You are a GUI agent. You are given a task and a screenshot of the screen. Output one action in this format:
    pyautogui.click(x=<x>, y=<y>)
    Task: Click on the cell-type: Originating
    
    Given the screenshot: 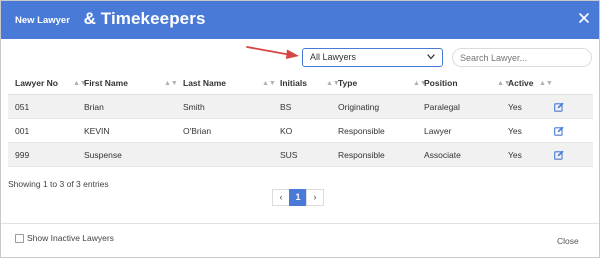 What is the action you would take?
    pyautogui.click(x=359, y=107)
    